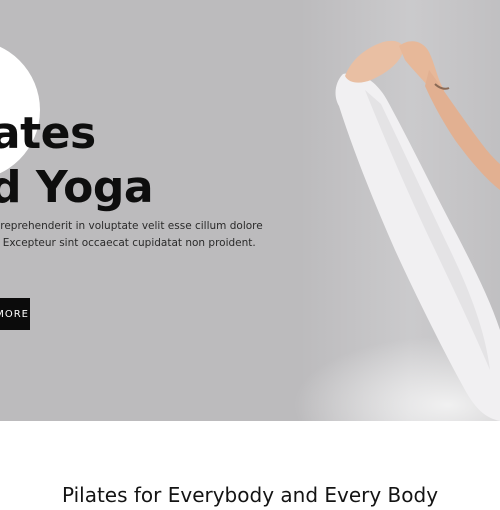  I want to click on section-title: Pilates for Everybody and Every Body, so click(250, 495).